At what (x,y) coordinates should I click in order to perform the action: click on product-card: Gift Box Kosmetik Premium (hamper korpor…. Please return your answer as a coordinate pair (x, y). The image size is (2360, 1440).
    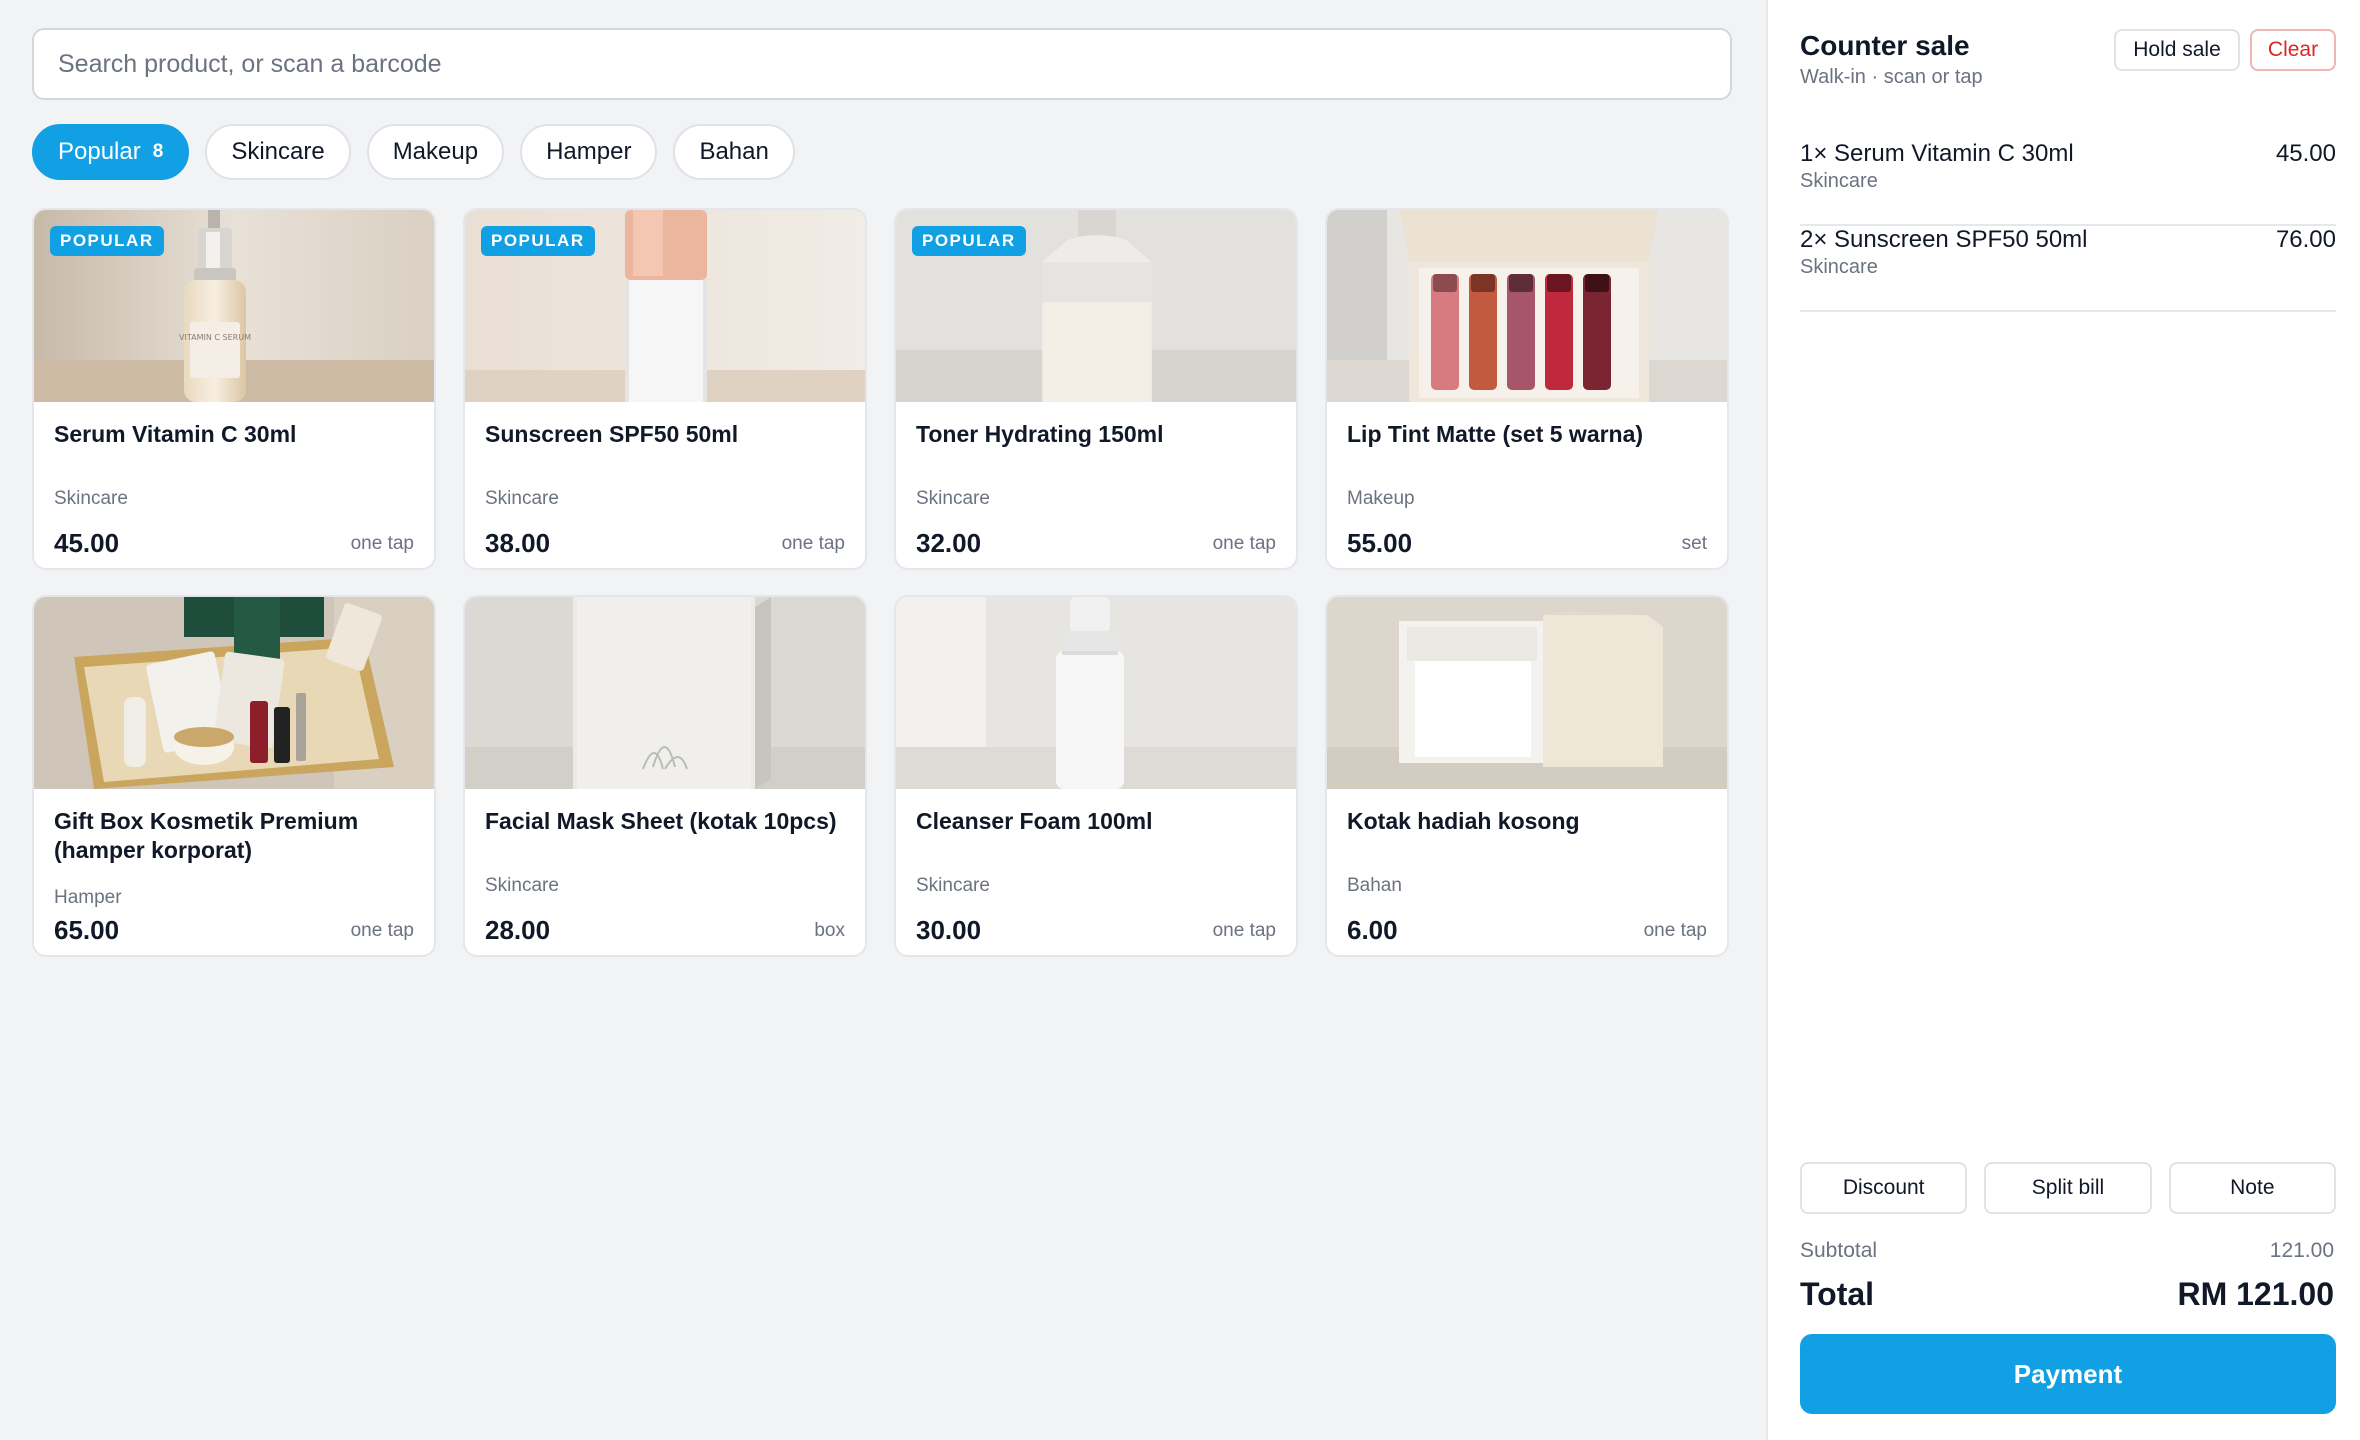
    Looking at the image, I should click on (234, 776).